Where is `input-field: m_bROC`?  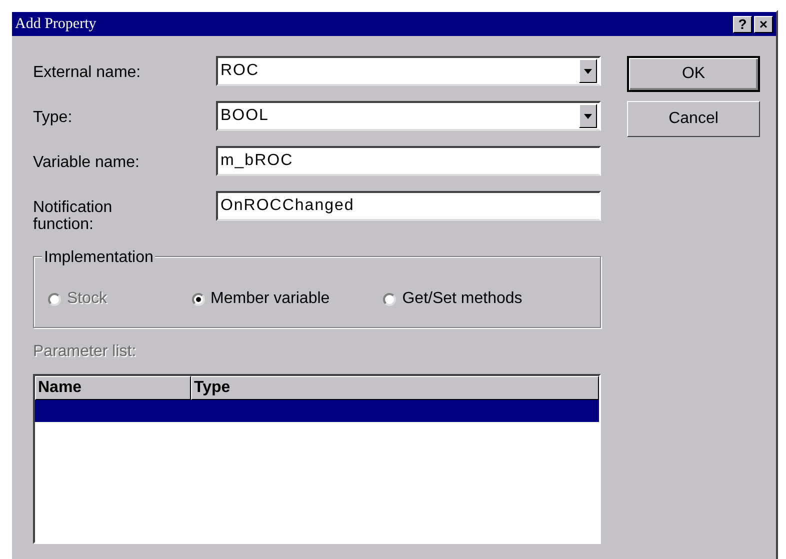 input-field: m_bROC is located at coordinates (408, 161).